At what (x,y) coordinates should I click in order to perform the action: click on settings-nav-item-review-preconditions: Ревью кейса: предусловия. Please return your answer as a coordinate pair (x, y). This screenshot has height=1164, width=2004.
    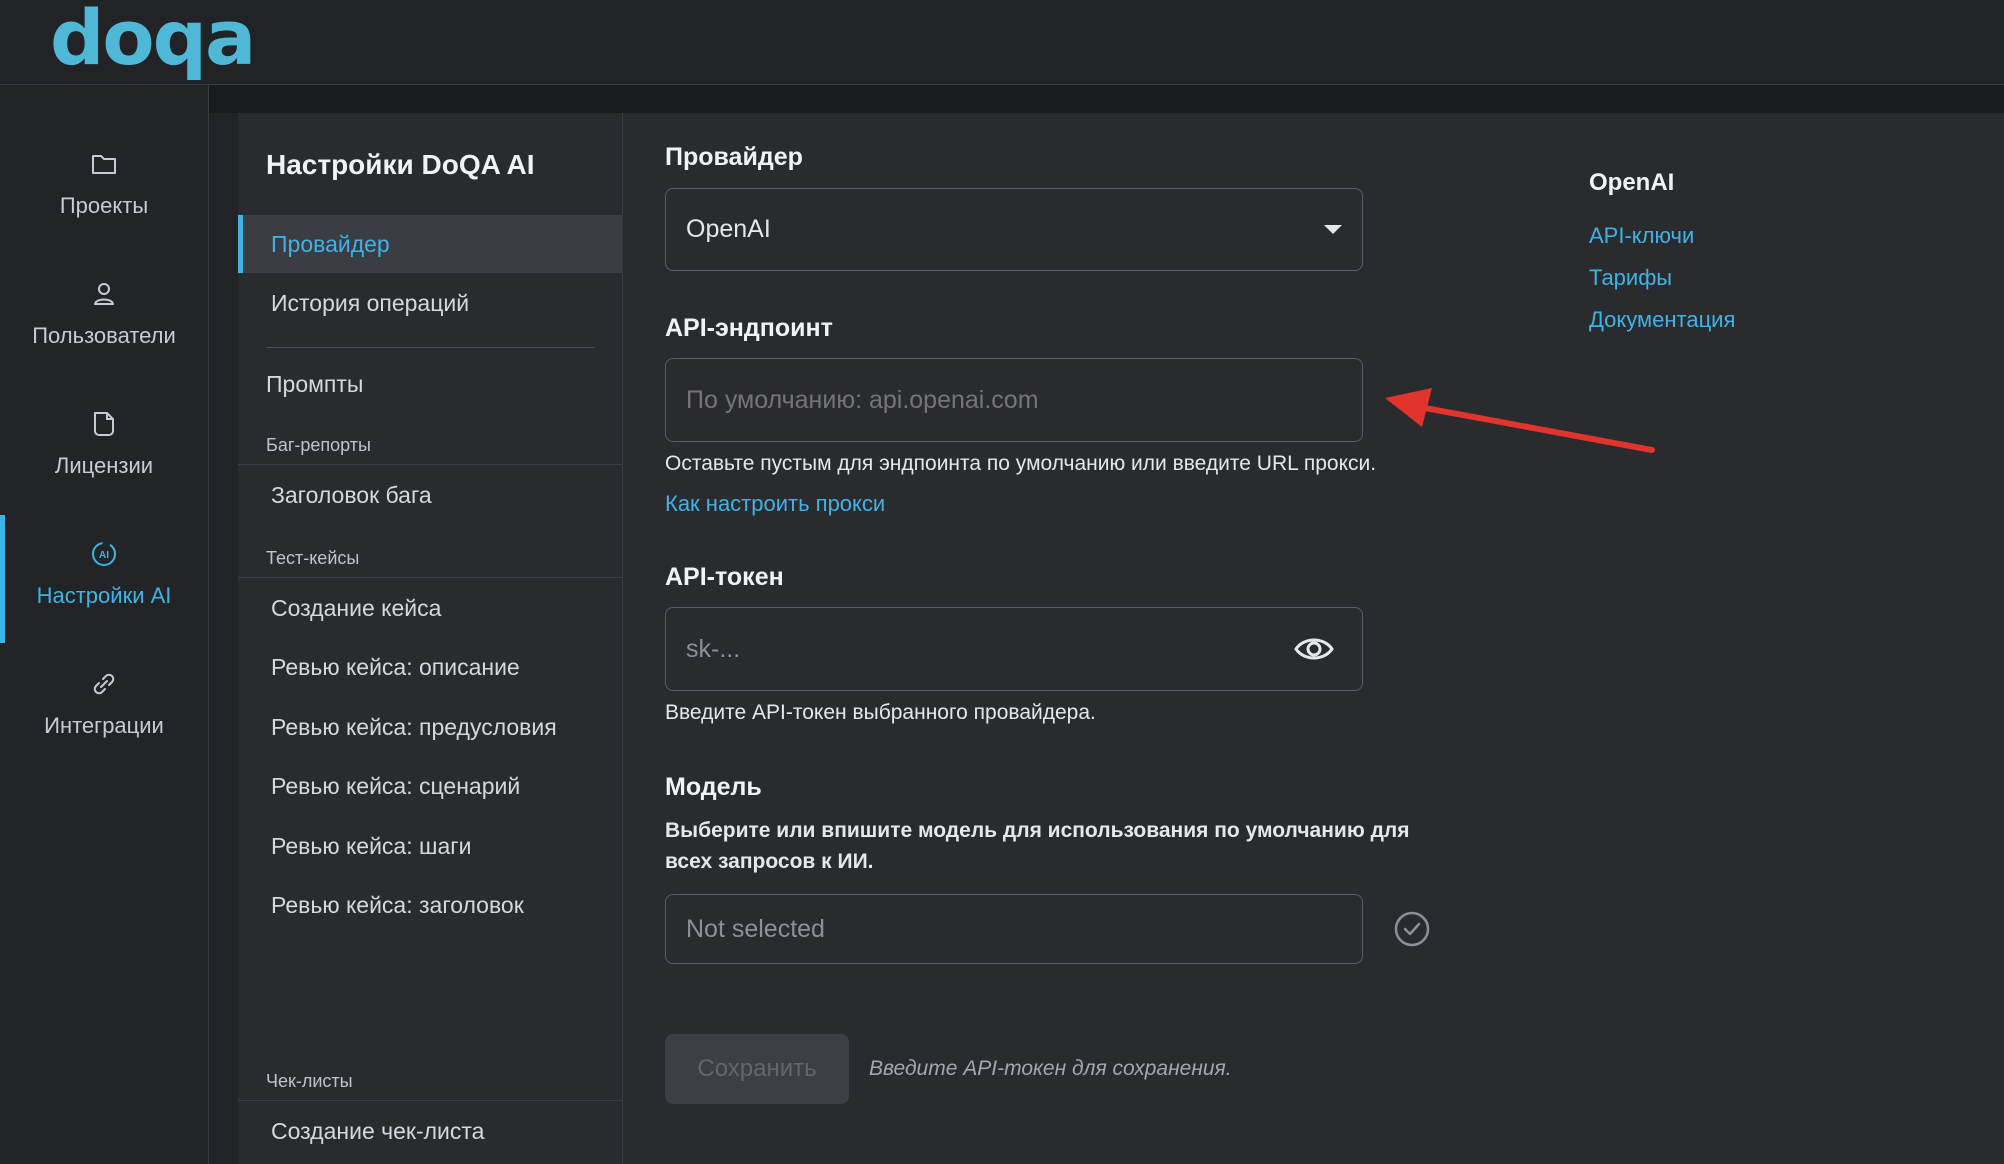
    Looking at the image, I should click on (430, 727).